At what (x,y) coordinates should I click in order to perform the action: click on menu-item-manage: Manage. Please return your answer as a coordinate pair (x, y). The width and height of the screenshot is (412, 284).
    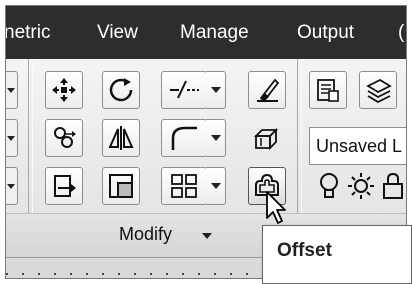
    Looking at the image, I should click on (214, 32).